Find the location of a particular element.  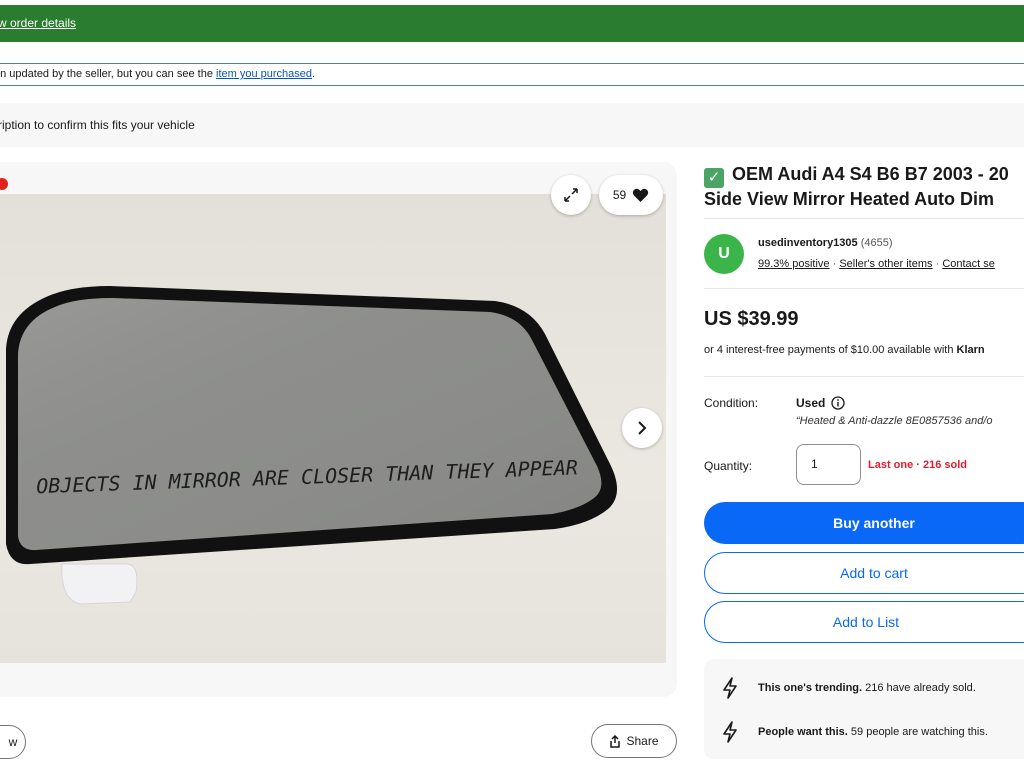

item-purchased-link: item you purchased is located at coordinates (264, 74).